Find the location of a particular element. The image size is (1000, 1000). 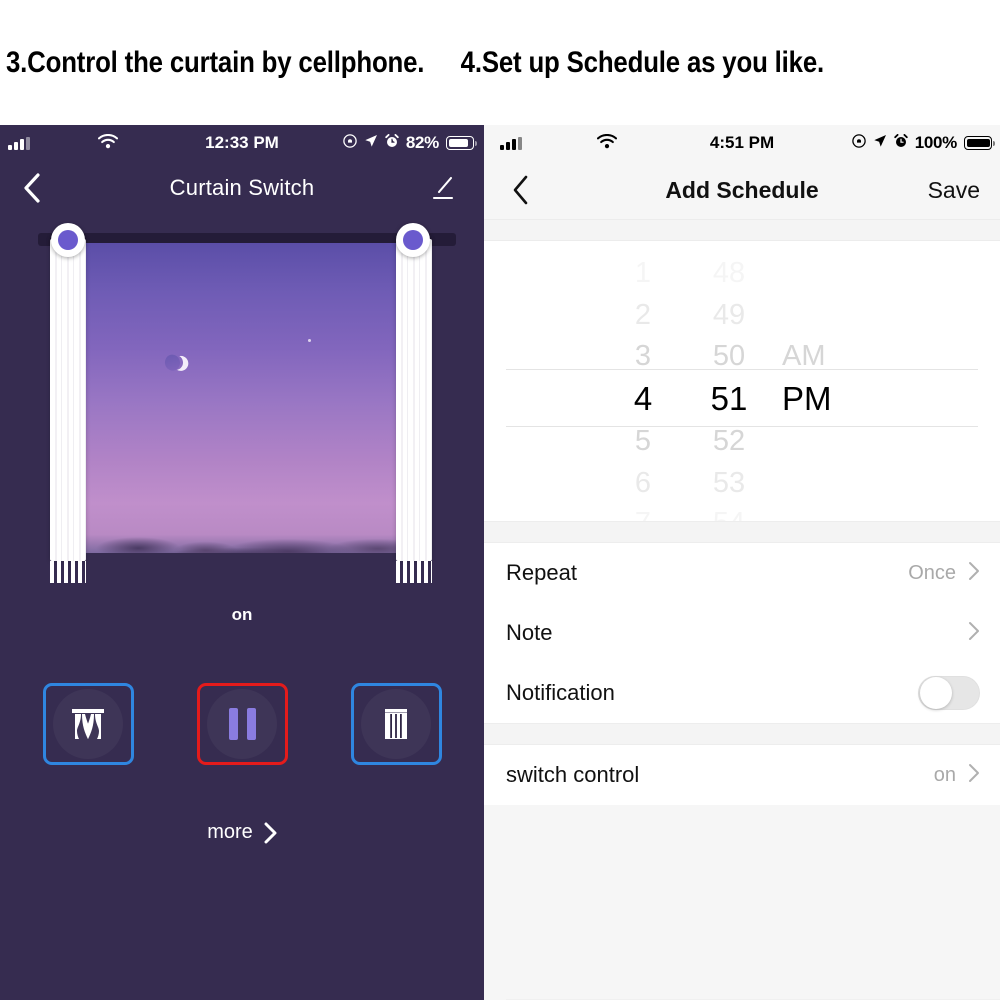

pause-button is located at coordinates (242, 724).